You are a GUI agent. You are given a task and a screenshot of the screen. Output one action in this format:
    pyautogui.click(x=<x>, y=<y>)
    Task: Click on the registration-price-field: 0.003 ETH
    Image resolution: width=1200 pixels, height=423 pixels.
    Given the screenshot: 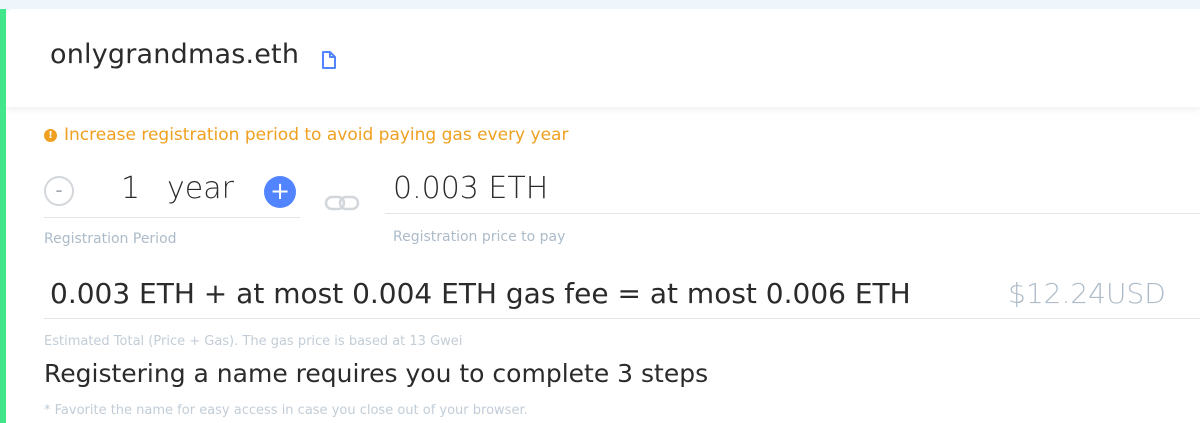 What is the action you would take?
    pyautogui.click(x=792, y=189)
    